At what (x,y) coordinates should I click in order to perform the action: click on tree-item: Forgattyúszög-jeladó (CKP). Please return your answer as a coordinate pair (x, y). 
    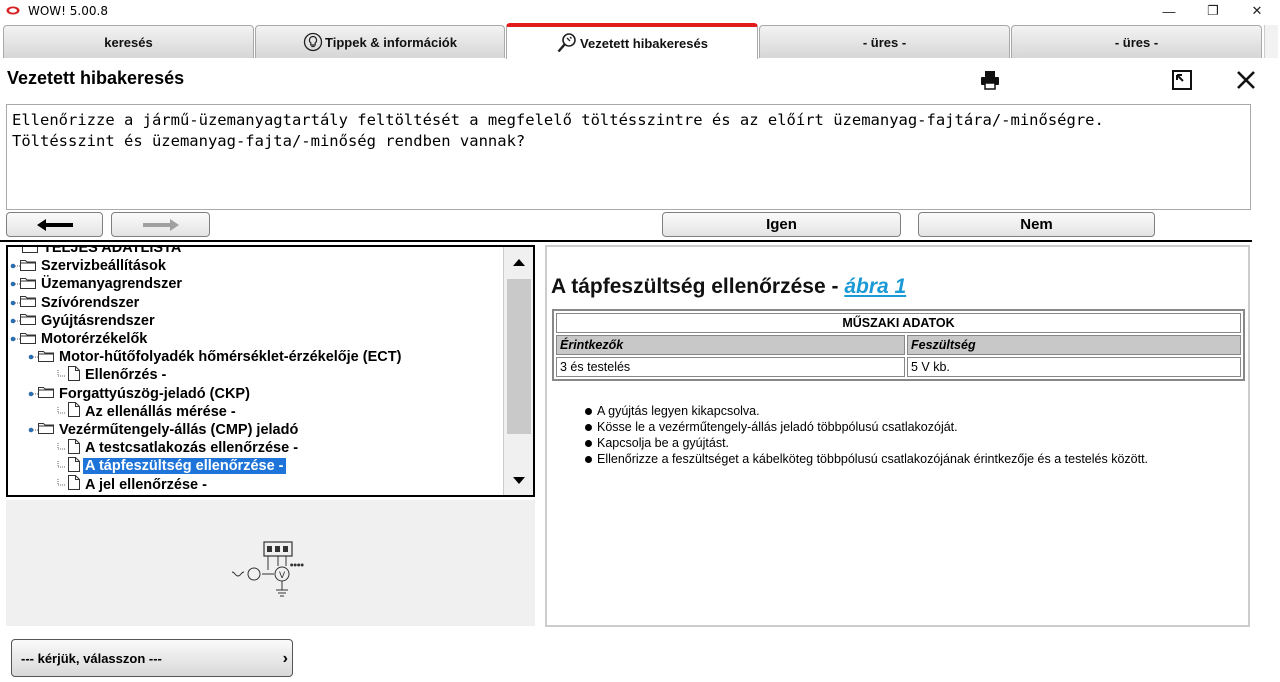
    Looking at the image, I should click on (256, 394).